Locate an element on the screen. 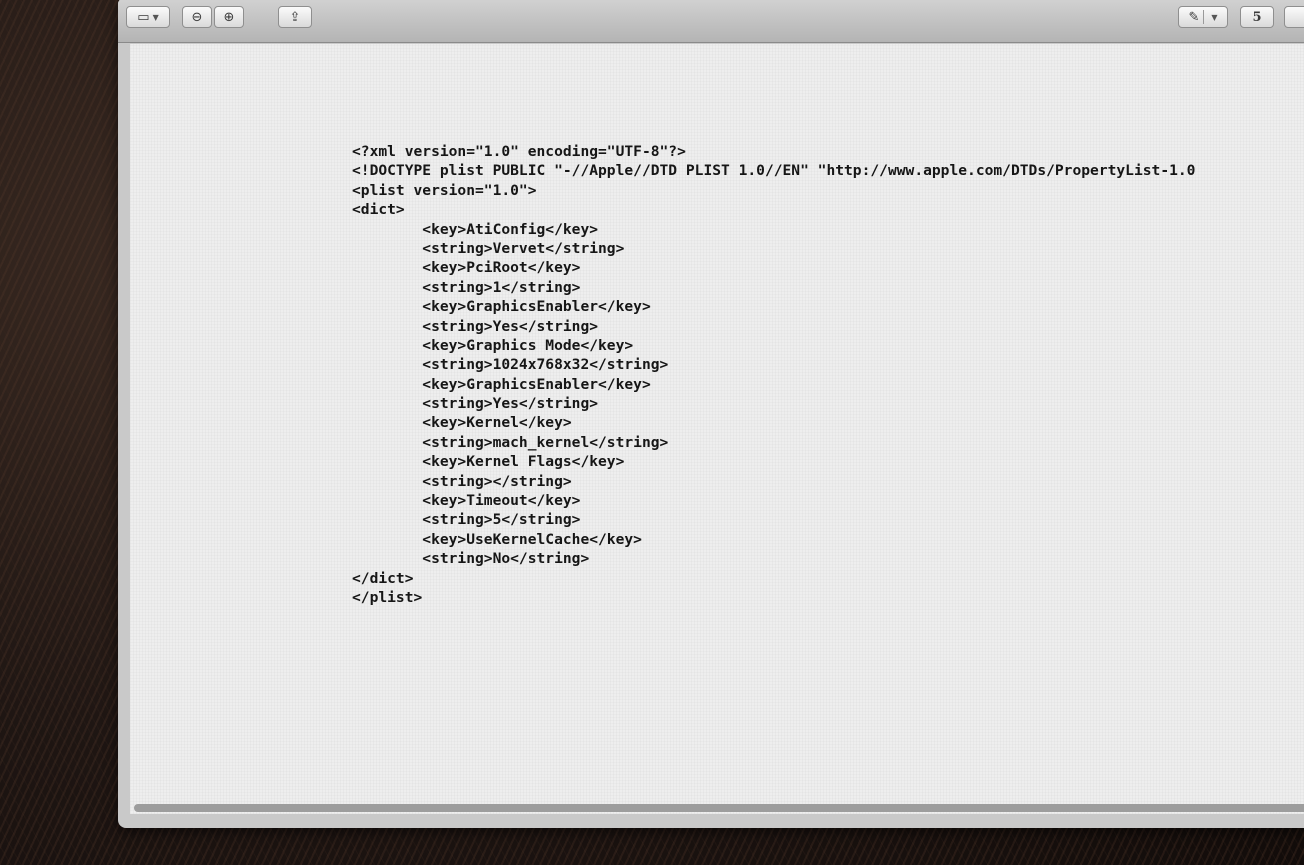  annotate-pen-icon: ✎ is located at coordinates (1194, 17).